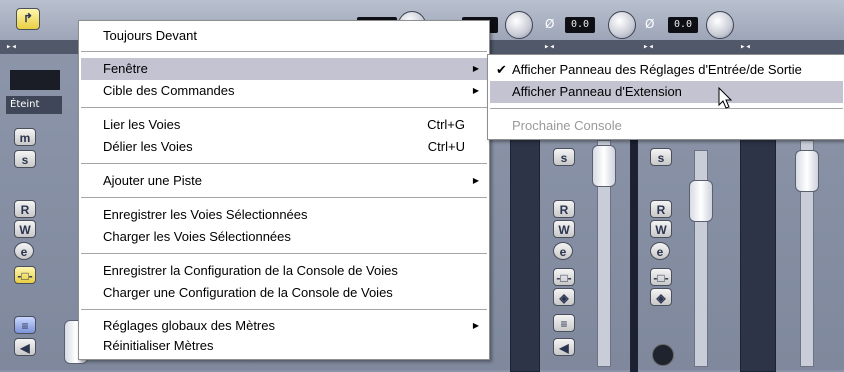  Describe the element at coordinates (25, 347) in the screenshot. I see `listen-button: ◀` at that location.